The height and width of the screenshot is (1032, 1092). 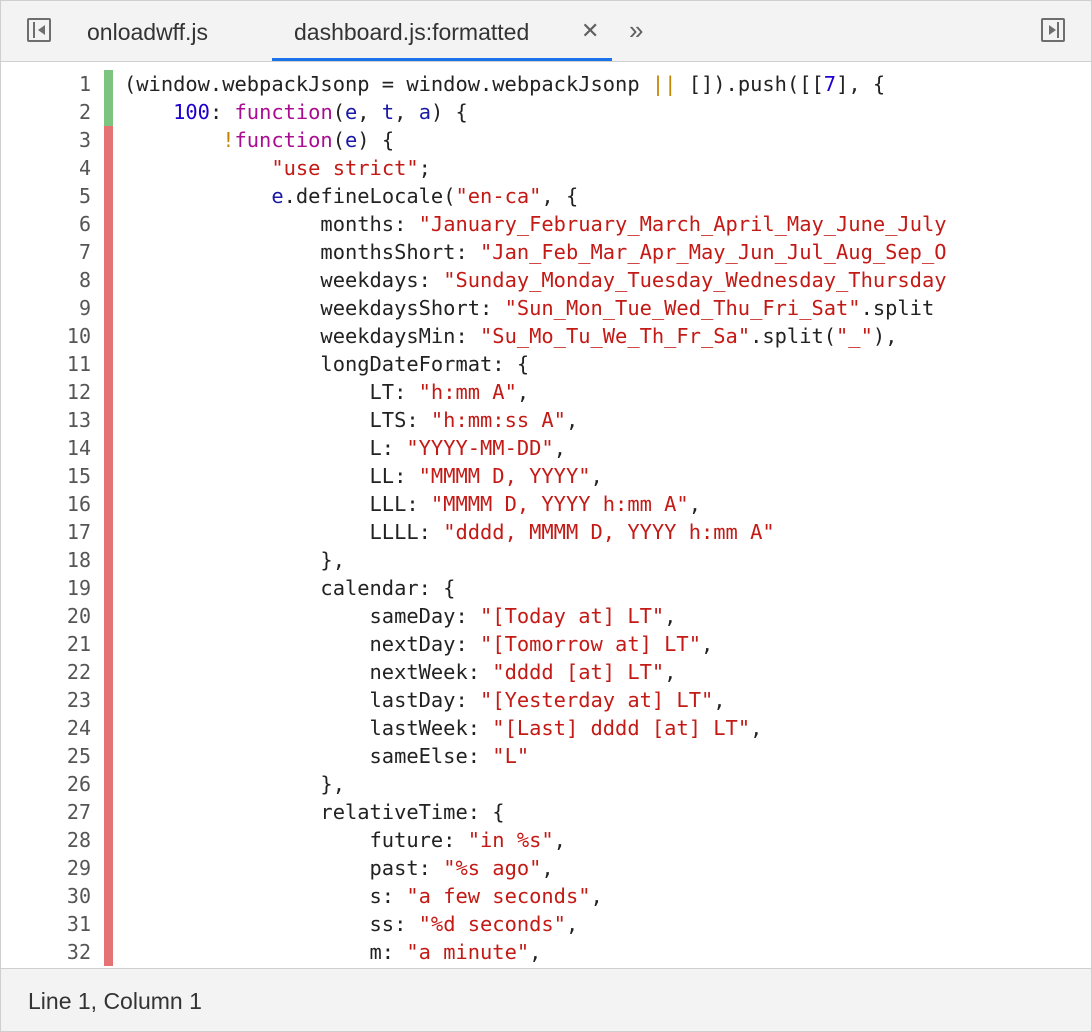 I want to click on code-token: :, so click(x=222, y=112).